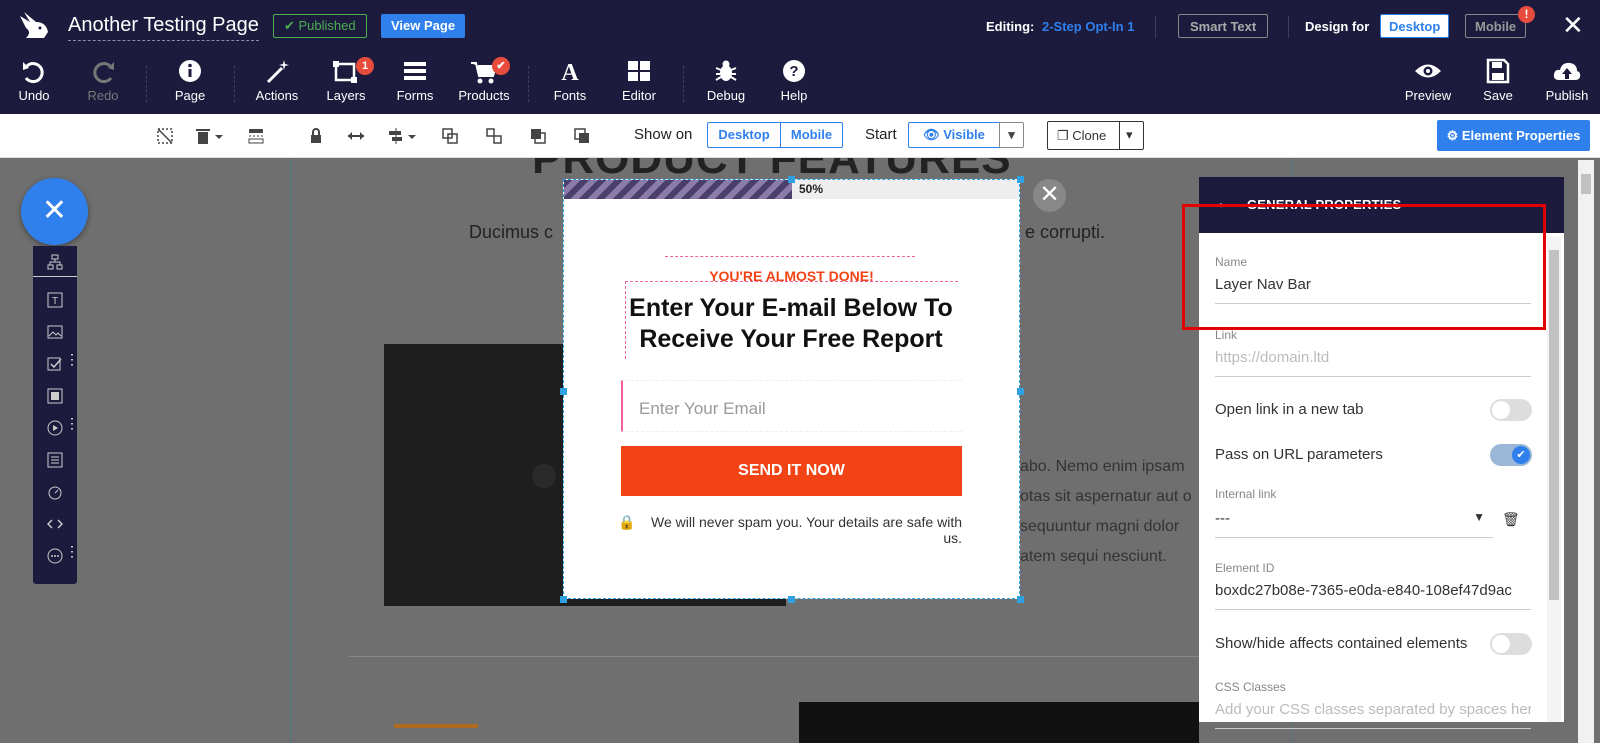  I want to click on publish-button: Publish, so click(1567, 80).